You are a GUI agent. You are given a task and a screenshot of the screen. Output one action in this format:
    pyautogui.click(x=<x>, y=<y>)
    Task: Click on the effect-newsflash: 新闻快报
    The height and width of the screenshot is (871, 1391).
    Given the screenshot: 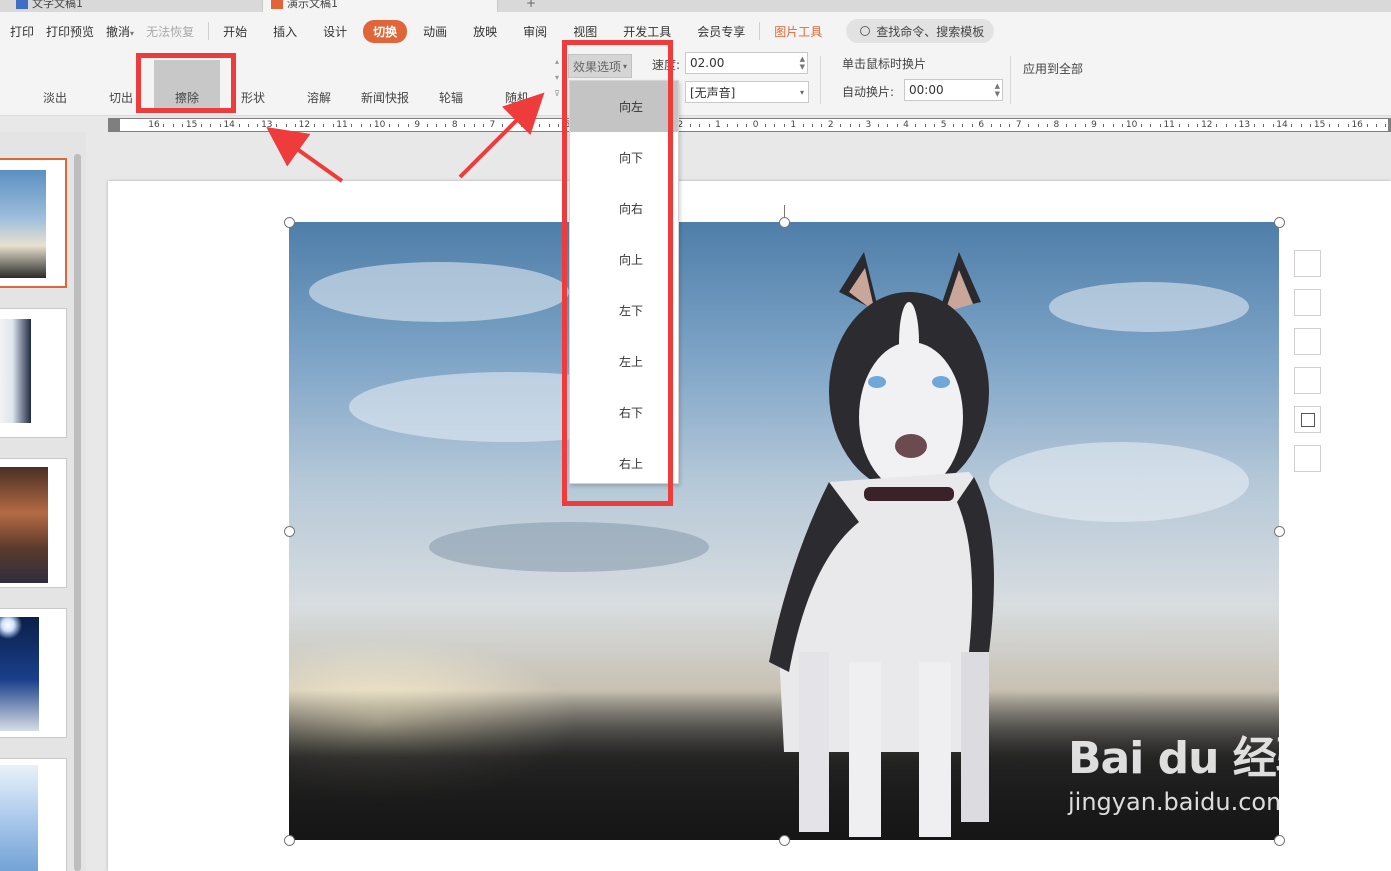 What is the action you would take?
    pyautogui.click(x=385, y=86)
    